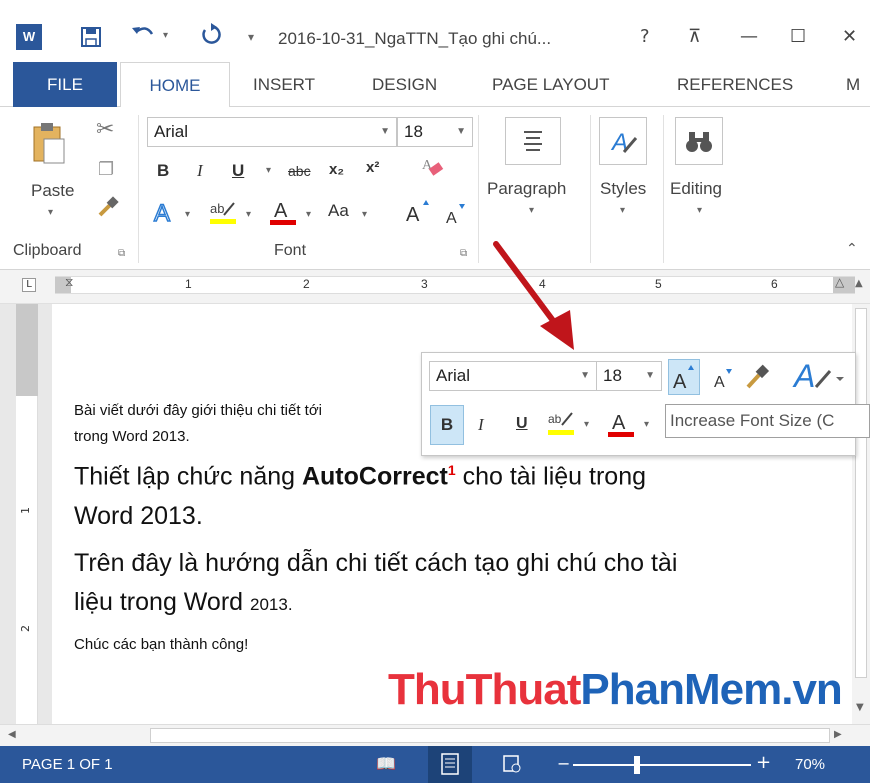  I want to click on font-launcher-icon: ⧉, so click(463, 253).